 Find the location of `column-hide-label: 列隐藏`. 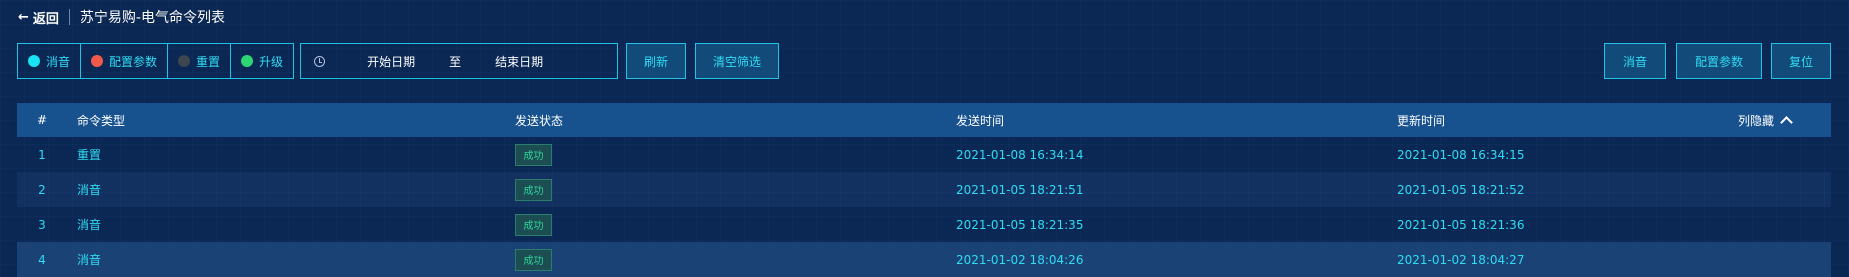

column-hide-label: 列隐藏 is located at coordinates (1755, 120).